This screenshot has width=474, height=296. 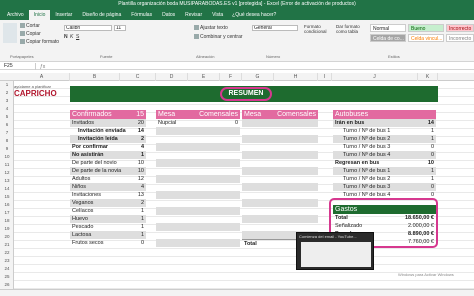 What do you see at coordinates (426, 28) in the screenshot?
I see `style-good: Bueno` at bounding box center [426, 28].